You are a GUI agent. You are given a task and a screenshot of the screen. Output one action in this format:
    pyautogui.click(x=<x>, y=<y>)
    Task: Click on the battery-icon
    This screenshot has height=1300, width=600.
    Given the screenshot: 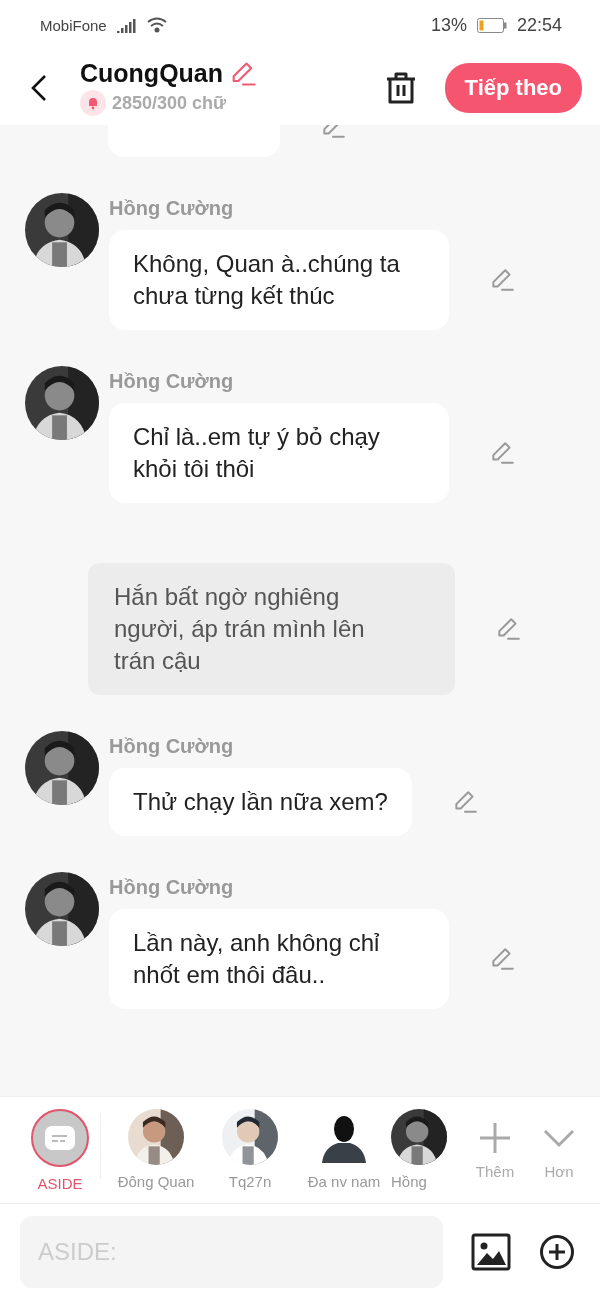 What is the action you would take?
    pyautogui.click(x=491, y=25)
    